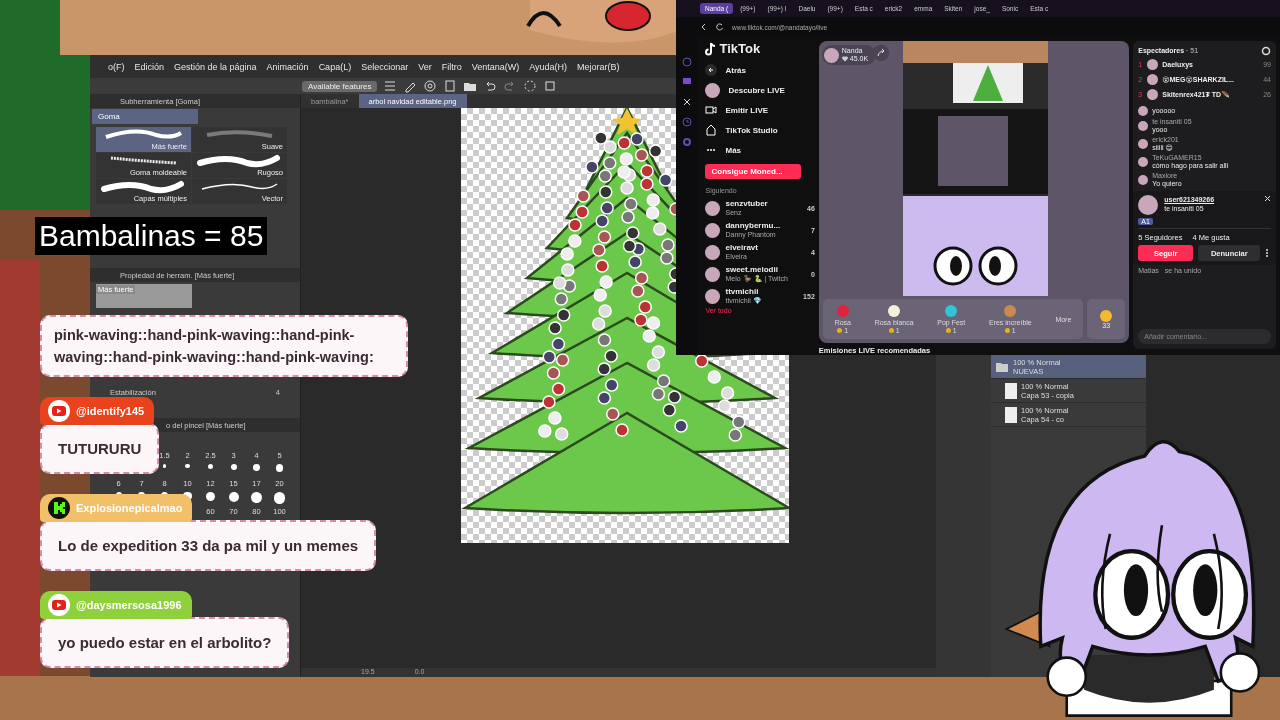 Image resolution: width=1280 pixels, height=720 pixels. Describe the element at coordinates (451, 66) in the screenshot. I see `menu-item: Filtro` at that location.